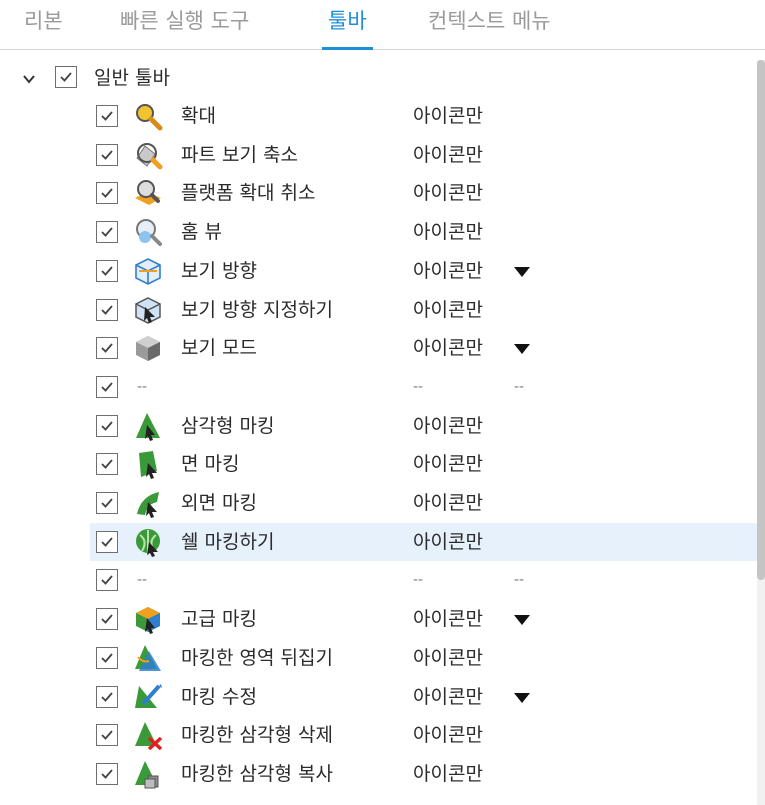 The height and width of the screenshot is (805, 765). Describe the element at coordinates (66, 77) in the screenshot. I see `group-checkbox` at that location.